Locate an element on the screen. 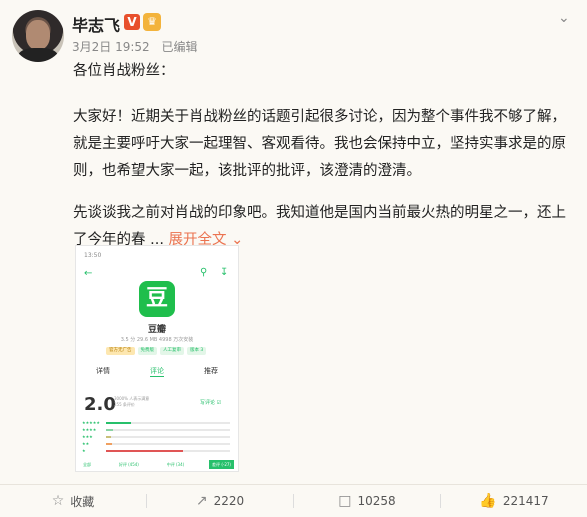 The height and width of the screenshot is (517, 587). more-chevron-icon: ⌄ is located at coordinates (564, 18).